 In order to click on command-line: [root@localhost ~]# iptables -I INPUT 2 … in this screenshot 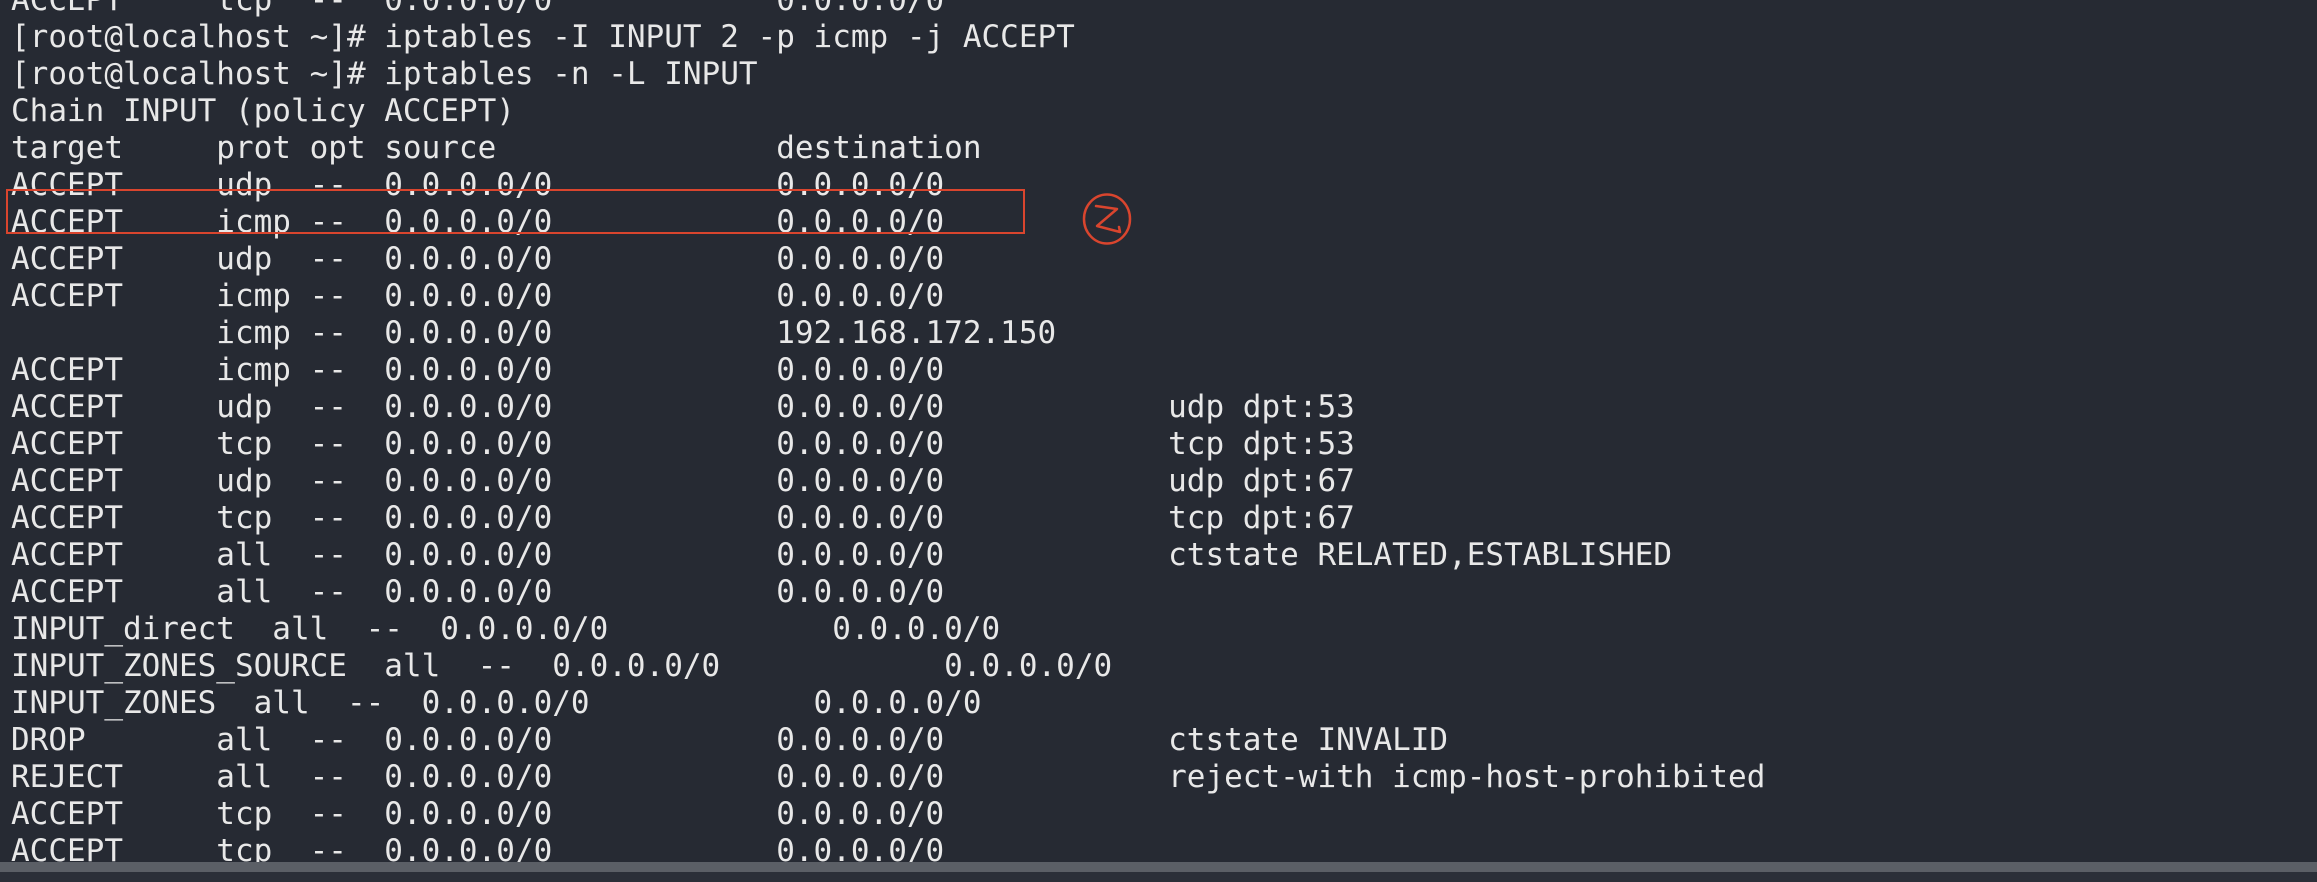, I will do `click(543, 37)`.